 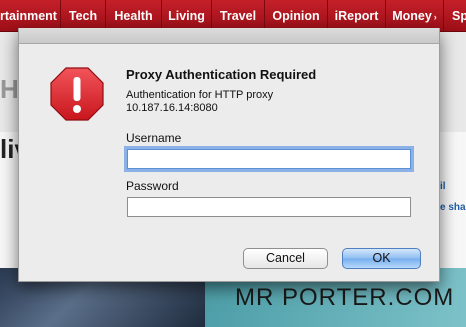 What do you see at coordinates (152, 186) in the screenshot?
I see `password-label: Password` at bounding box center [152, 186].